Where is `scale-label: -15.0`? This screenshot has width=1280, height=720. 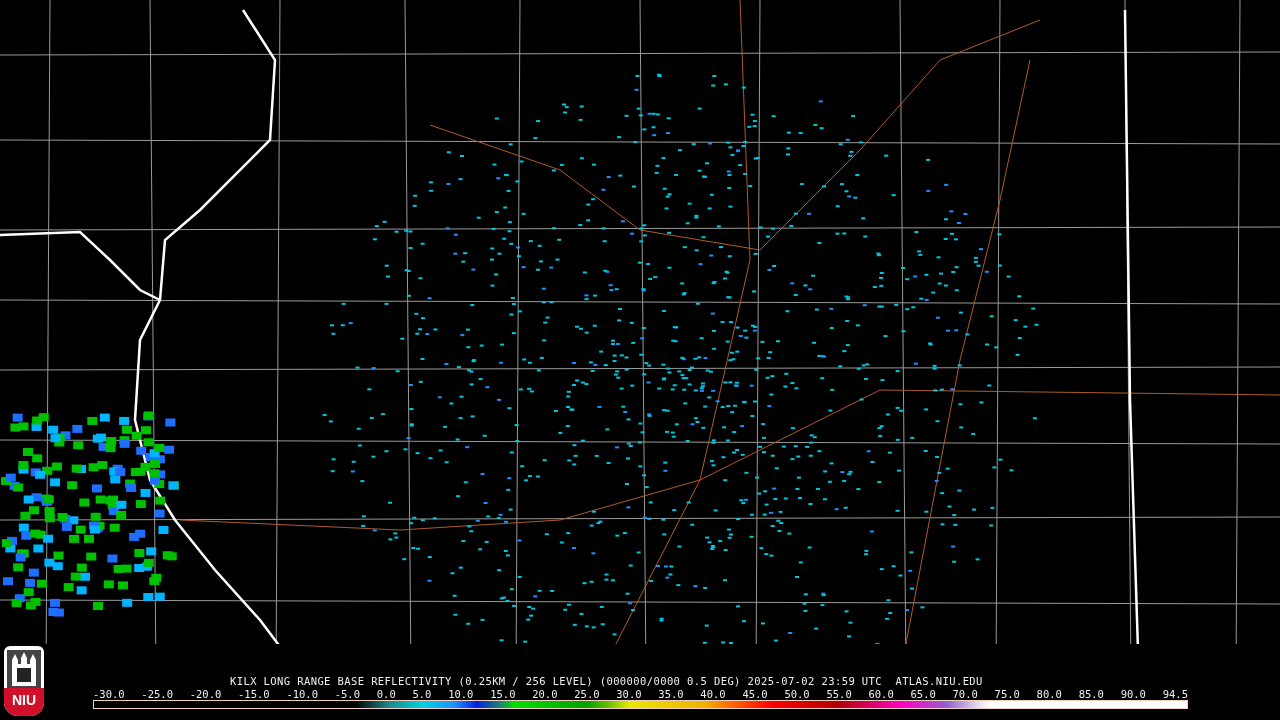
scale-label: -15.0 is located at coordinates (254, 694).